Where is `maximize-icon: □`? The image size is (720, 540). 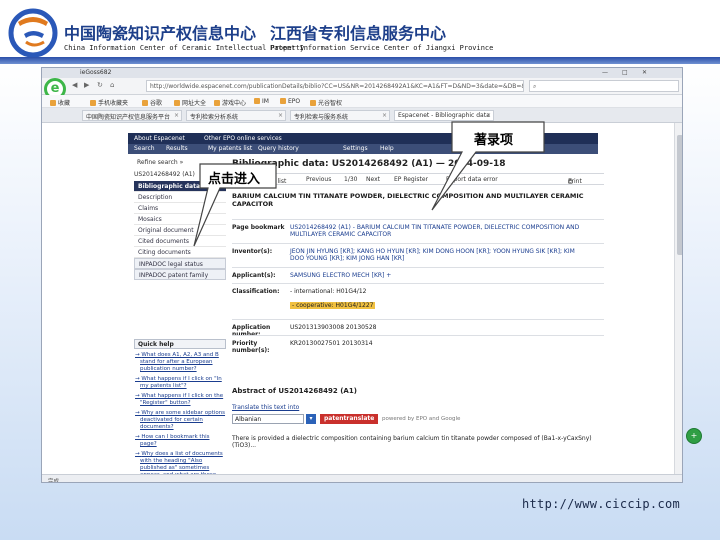
maximize-icon: □ is located at coordinates (625, 72).